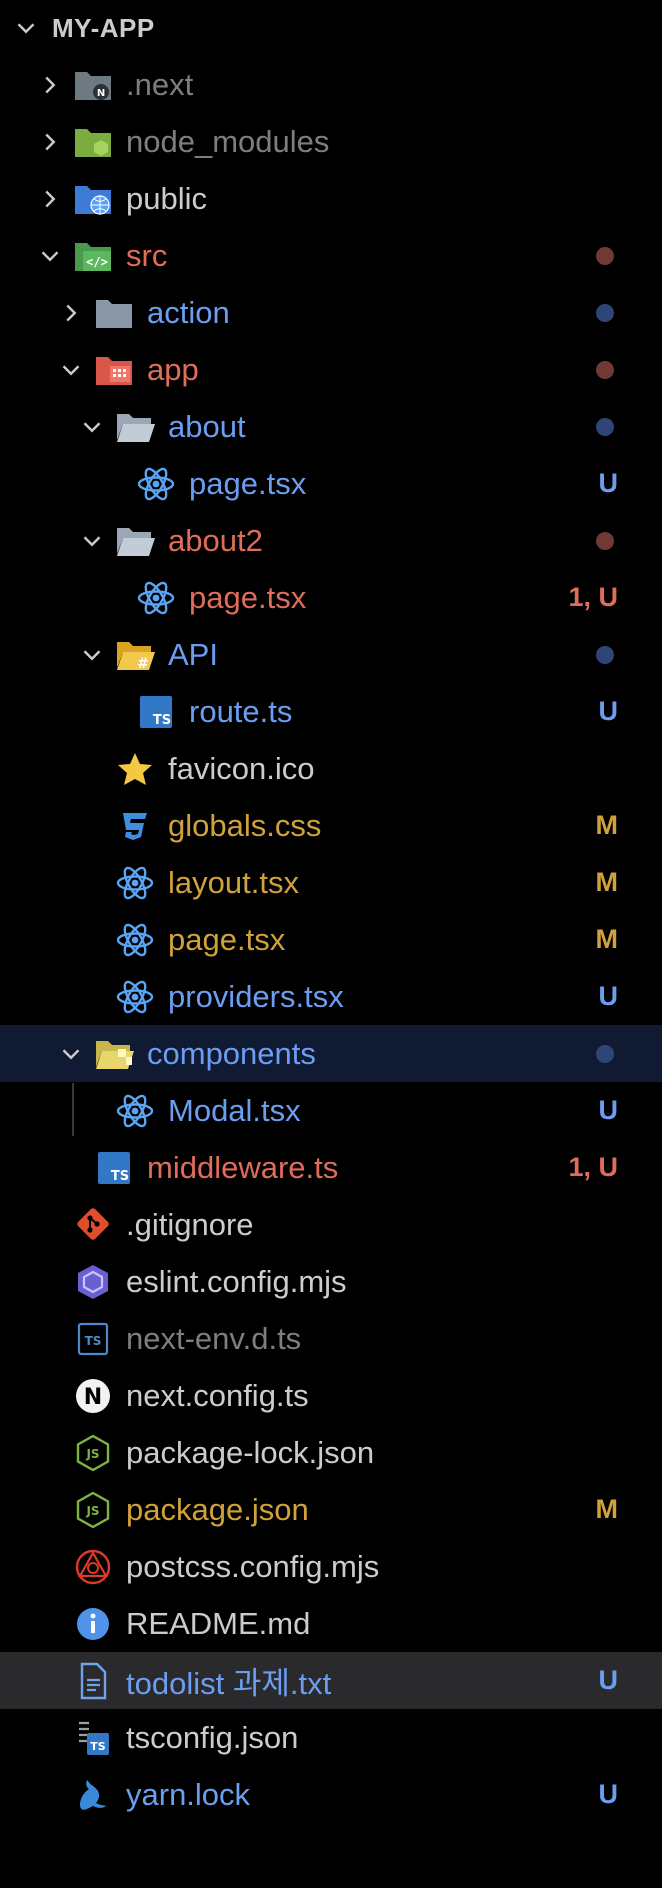 This screenshot has height=1888, width=662. I want to click on item-label: node_modules, so click(228, 141).